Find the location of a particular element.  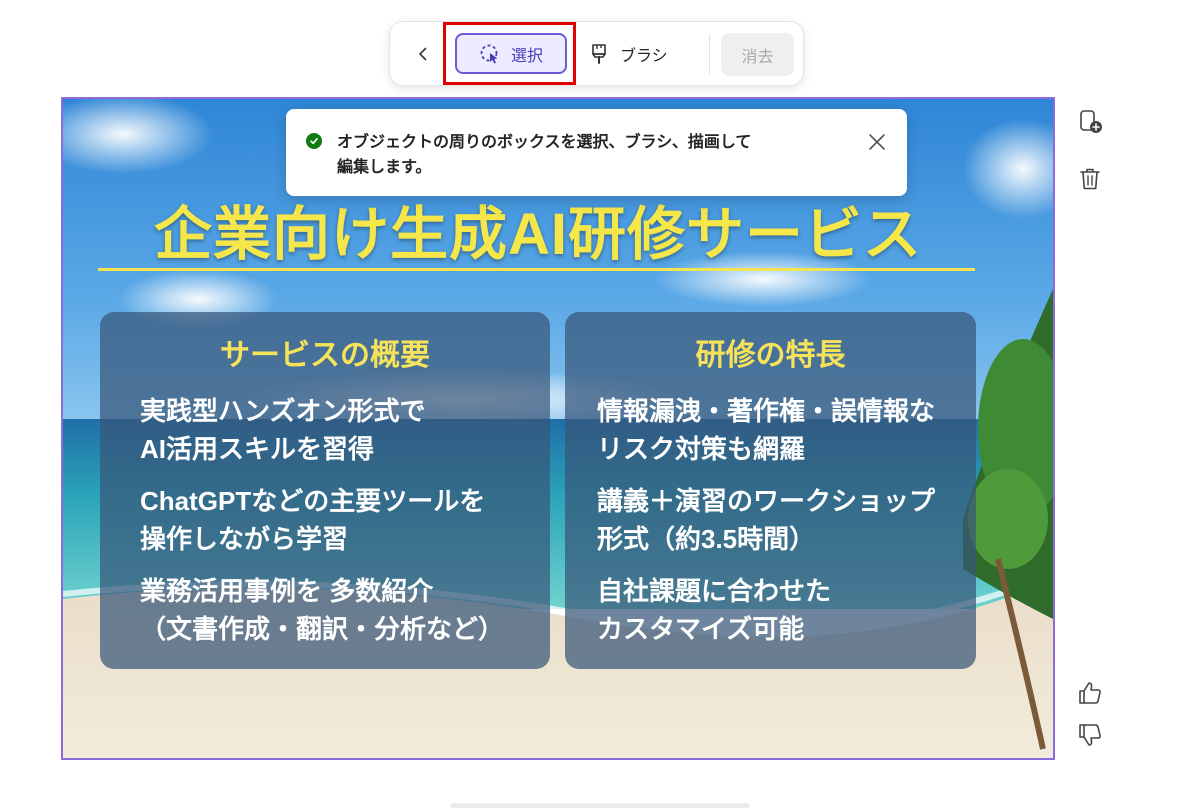

features-item-line: カスタマイズ可能 is located at coordinates (701, 629).